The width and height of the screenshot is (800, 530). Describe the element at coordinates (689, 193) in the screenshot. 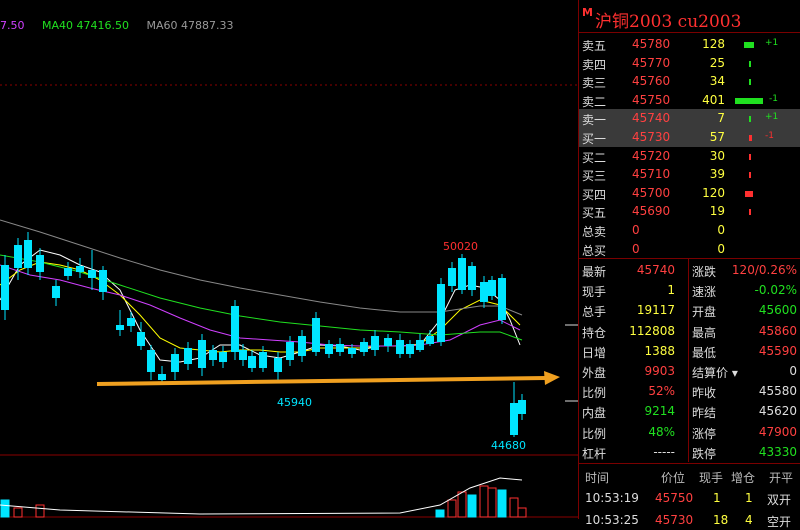

I see `orderbook-row: 买四 45700 120` at that location.